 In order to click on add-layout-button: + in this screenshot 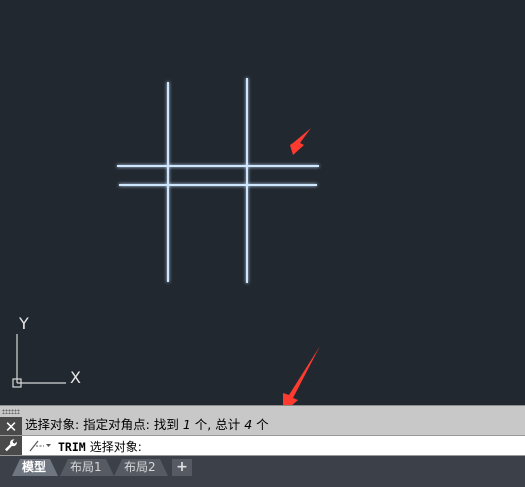, I will do `click(182, 467)`.